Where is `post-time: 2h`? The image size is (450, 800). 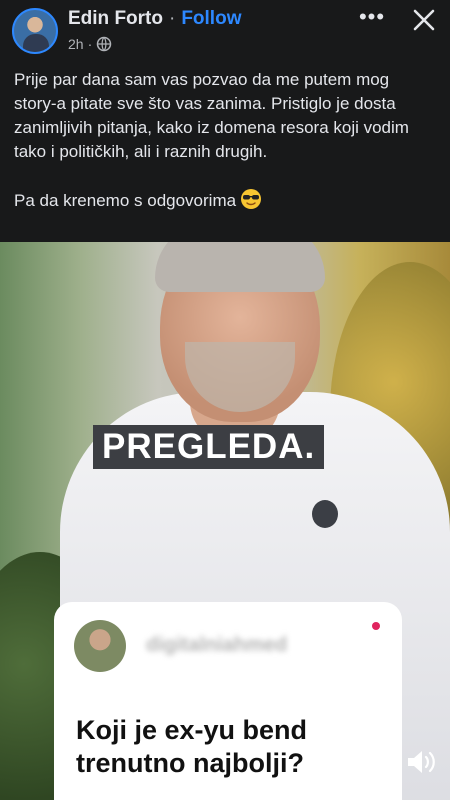
post-time: 2h is located at coordinates (76, 44).